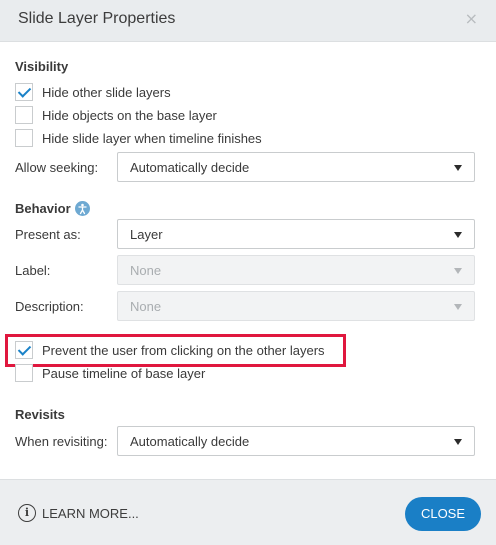 The height and width of the screenshot is (545, 496). I want to click on when-revisiting-label: When revisiting:, so click(61, 441).